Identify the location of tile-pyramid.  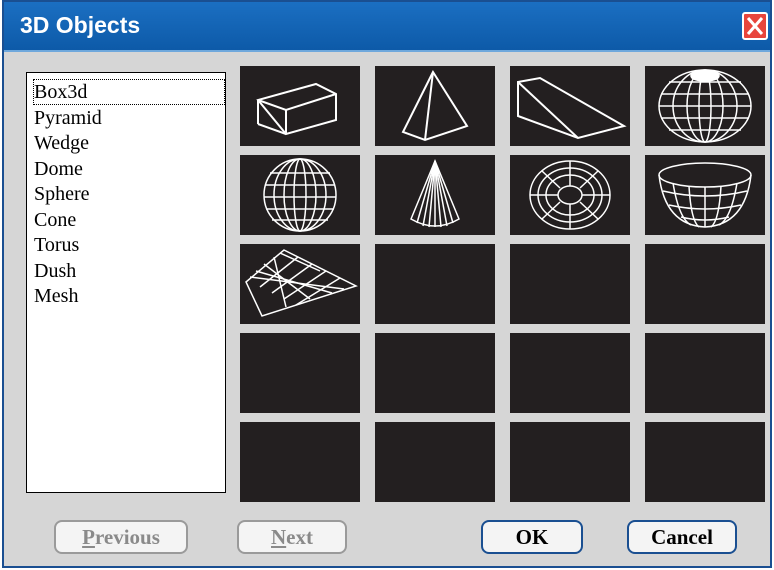
(435, 106).